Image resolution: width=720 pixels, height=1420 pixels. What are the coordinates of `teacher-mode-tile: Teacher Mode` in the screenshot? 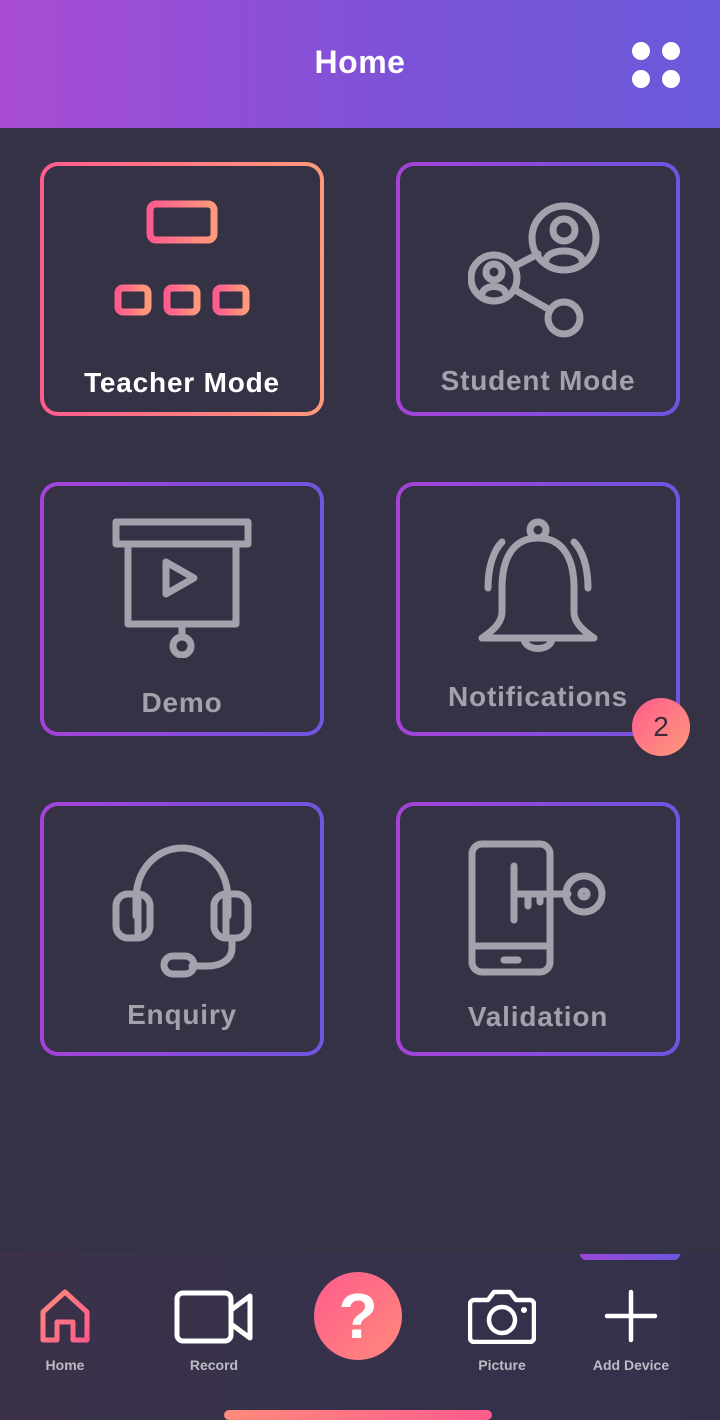 It's located at (182, 289).